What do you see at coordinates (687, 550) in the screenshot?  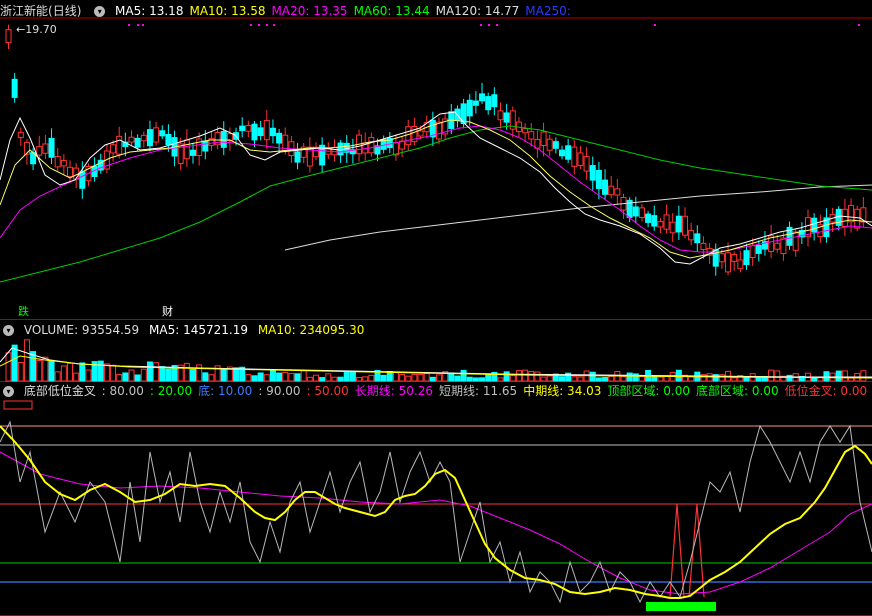 I see `golden-cross-spikes` at bounding box center [687, 550].